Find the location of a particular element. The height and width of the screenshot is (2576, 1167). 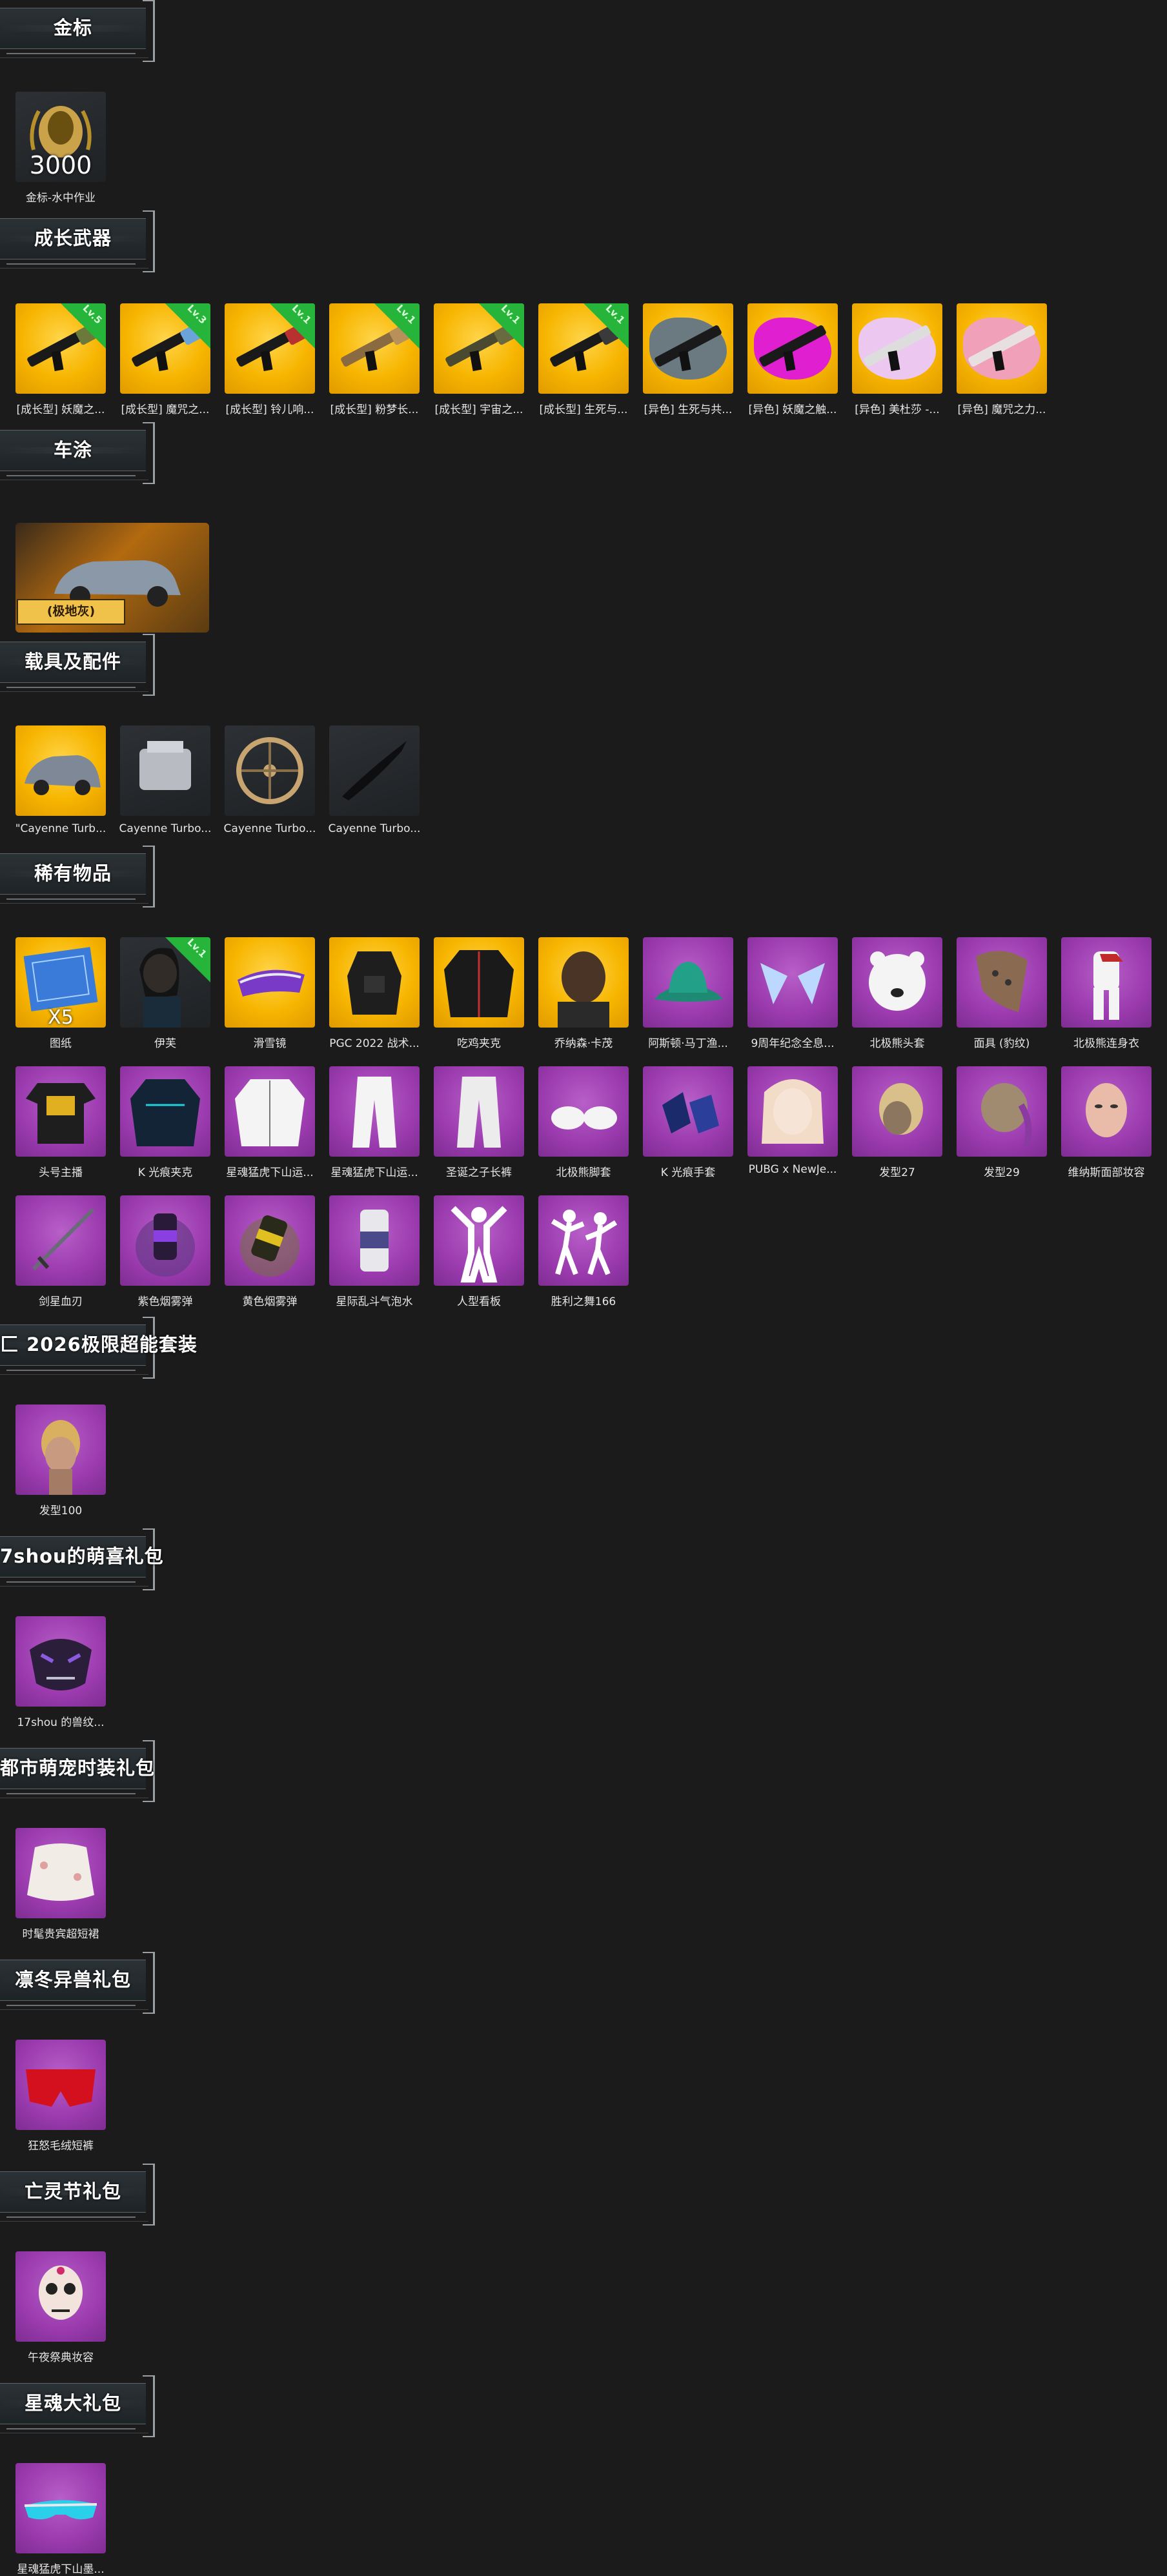

vest-icon is located at coordinates (374, 982).